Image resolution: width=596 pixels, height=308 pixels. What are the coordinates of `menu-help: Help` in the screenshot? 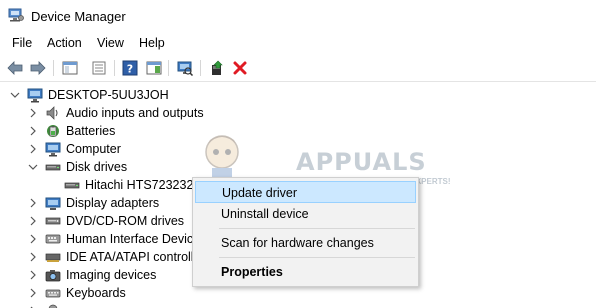 It's located at (152, 43).